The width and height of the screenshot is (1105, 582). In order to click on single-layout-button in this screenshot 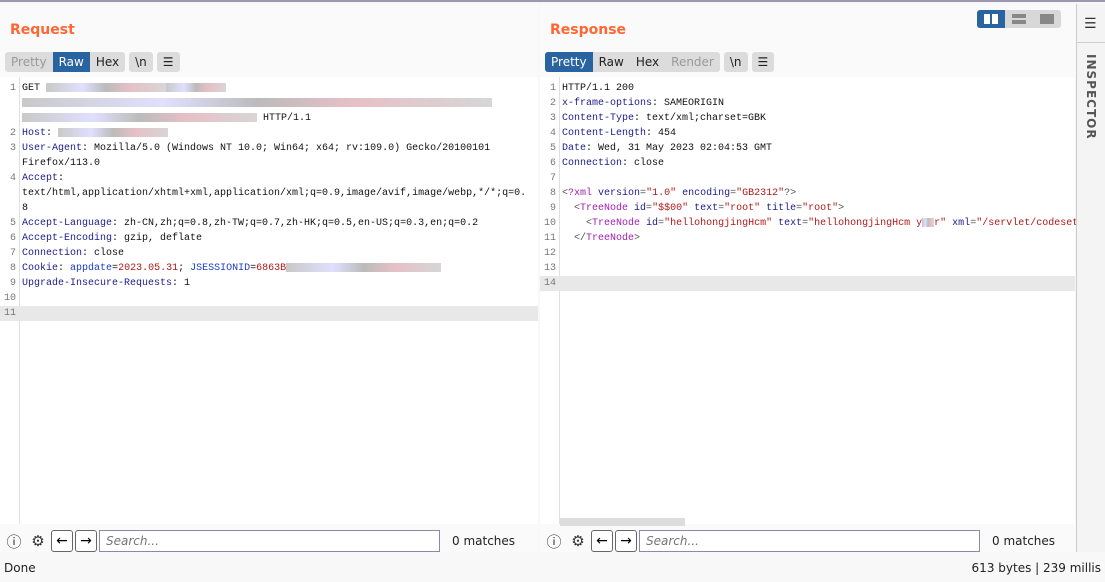, I will do `click(1047, 19)`.